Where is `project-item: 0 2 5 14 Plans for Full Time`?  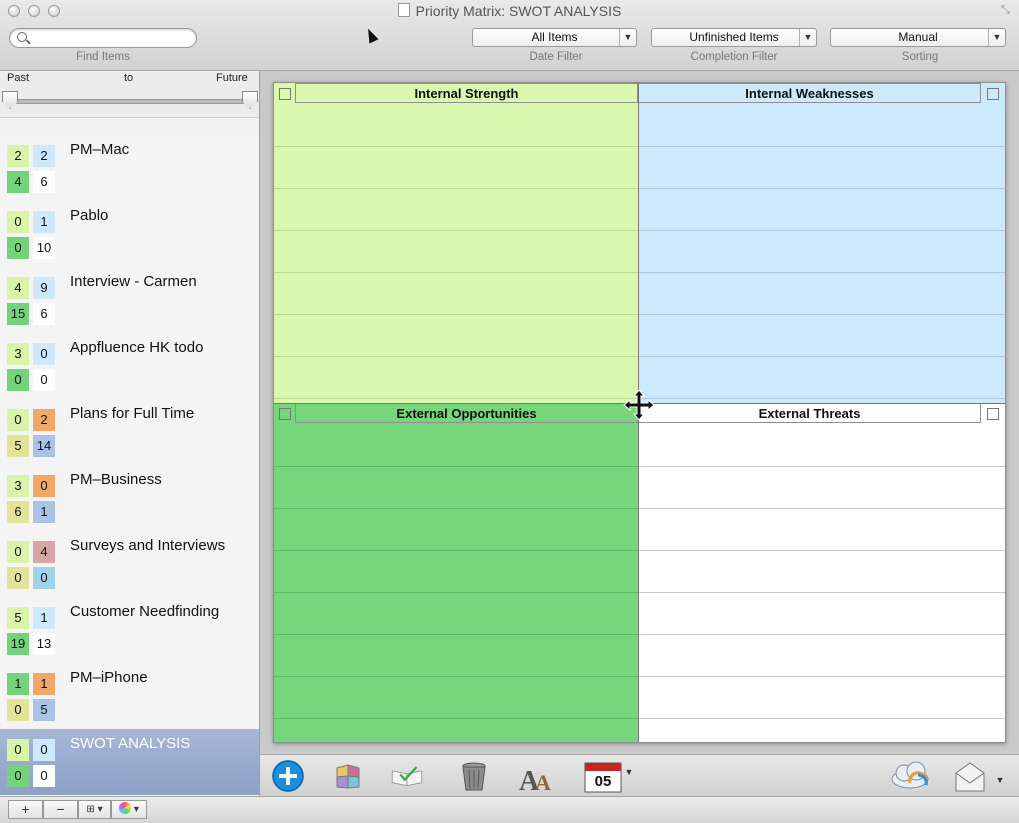 project-item: 0 2 5 14 Plans for Full Time is located at coordinates (129, 432).